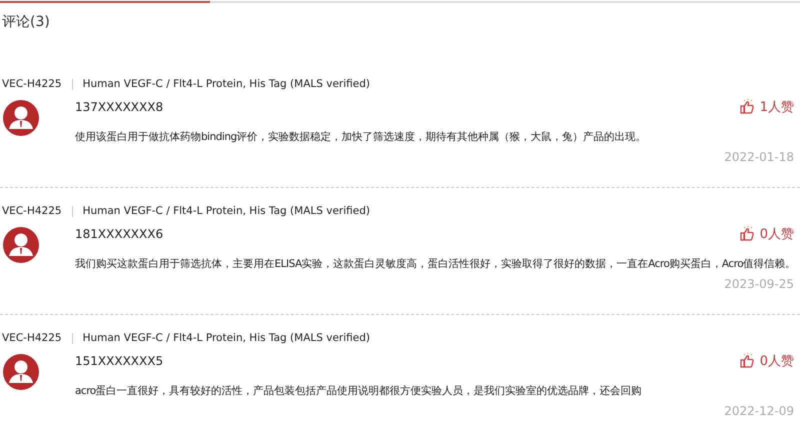  I want to click on username: 151XXXXXXX5, so click(119, 361).